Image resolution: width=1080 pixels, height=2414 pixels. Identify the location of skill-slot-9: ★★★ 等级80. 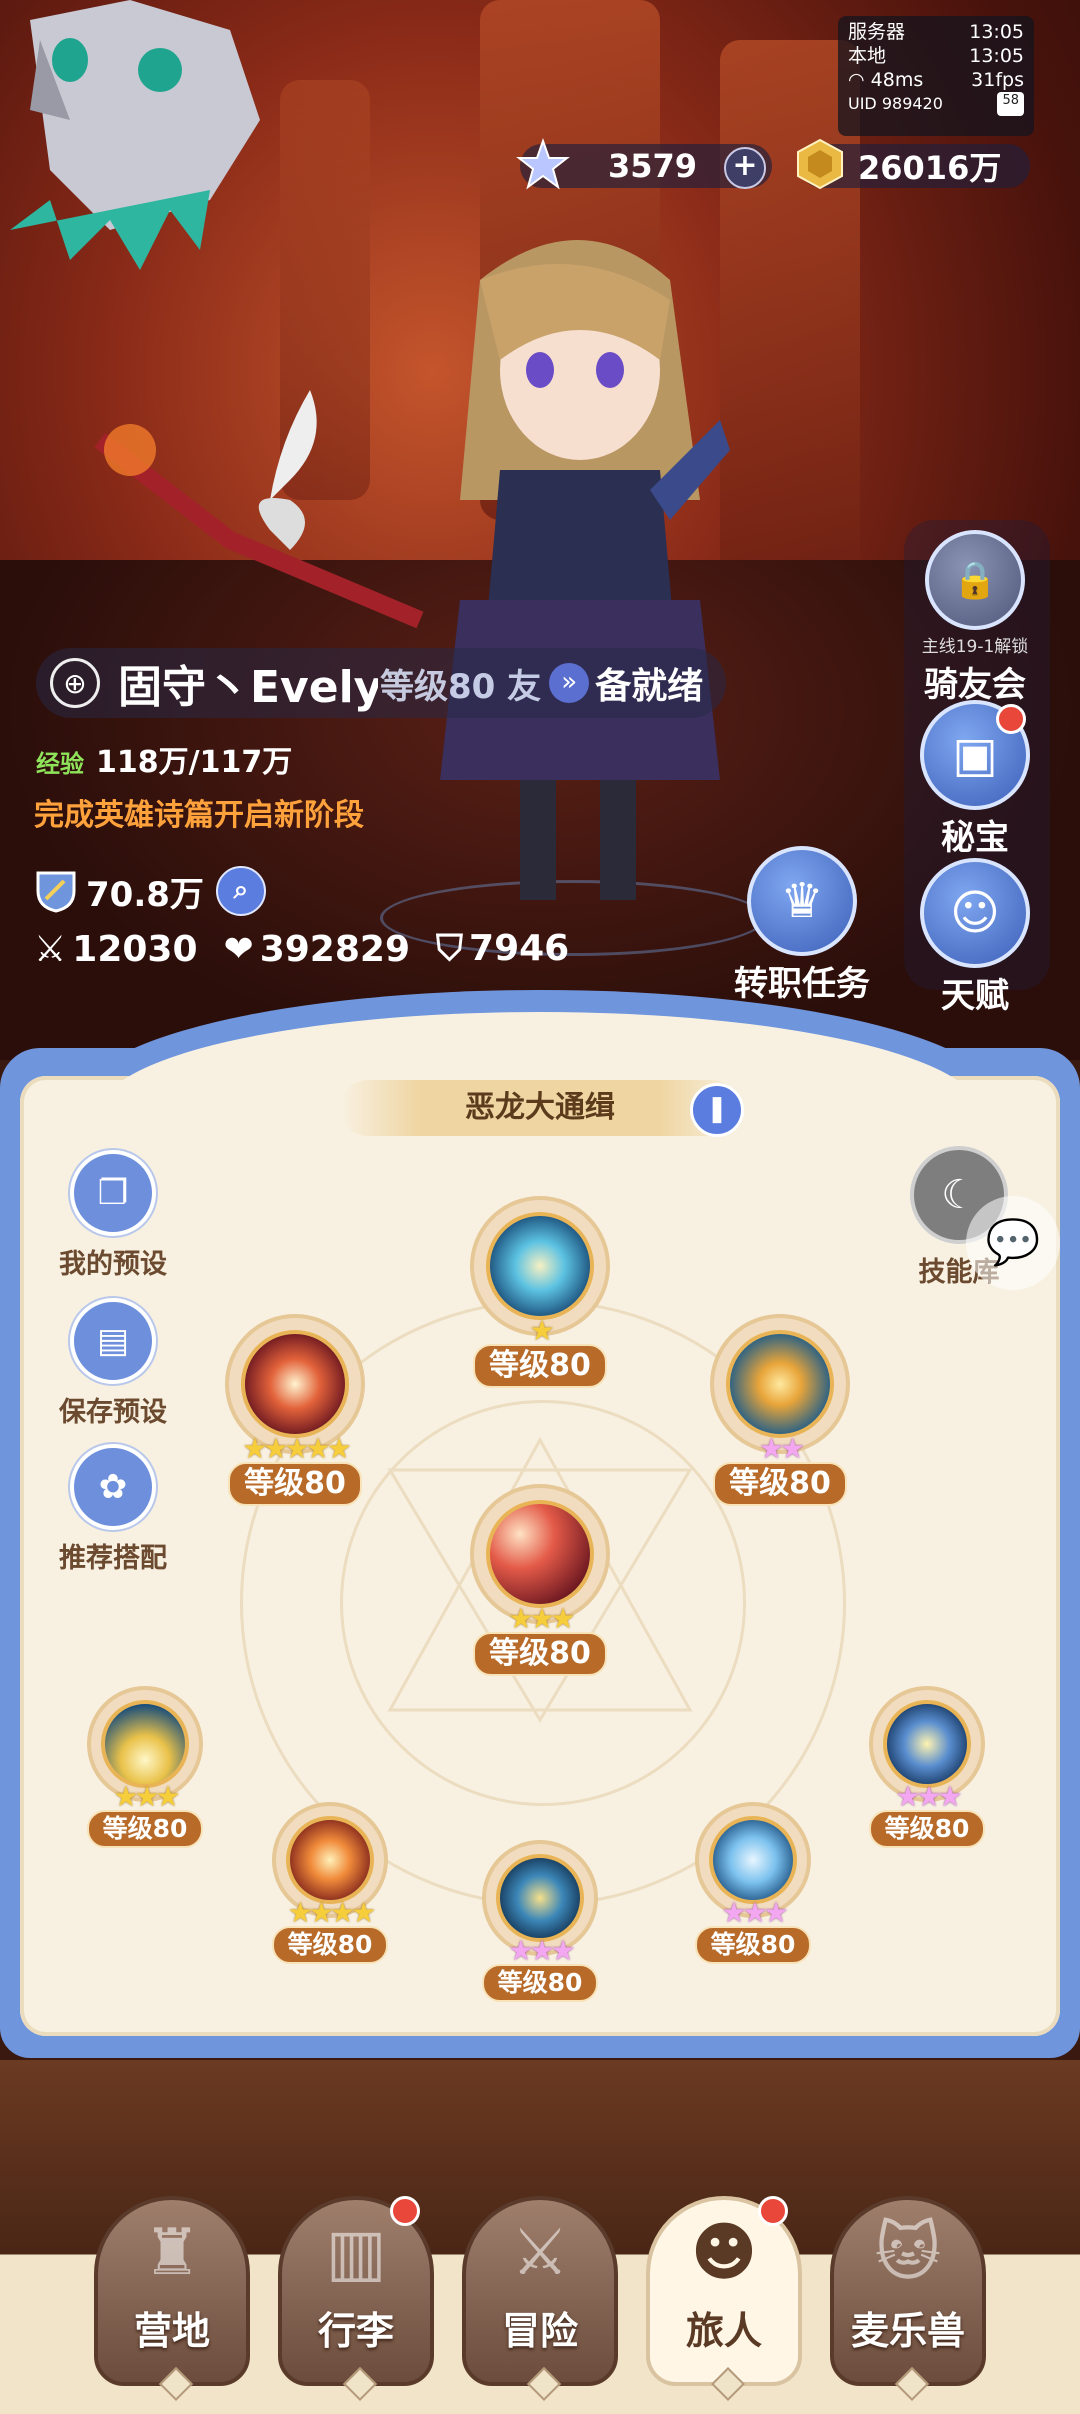
(753, 1883).